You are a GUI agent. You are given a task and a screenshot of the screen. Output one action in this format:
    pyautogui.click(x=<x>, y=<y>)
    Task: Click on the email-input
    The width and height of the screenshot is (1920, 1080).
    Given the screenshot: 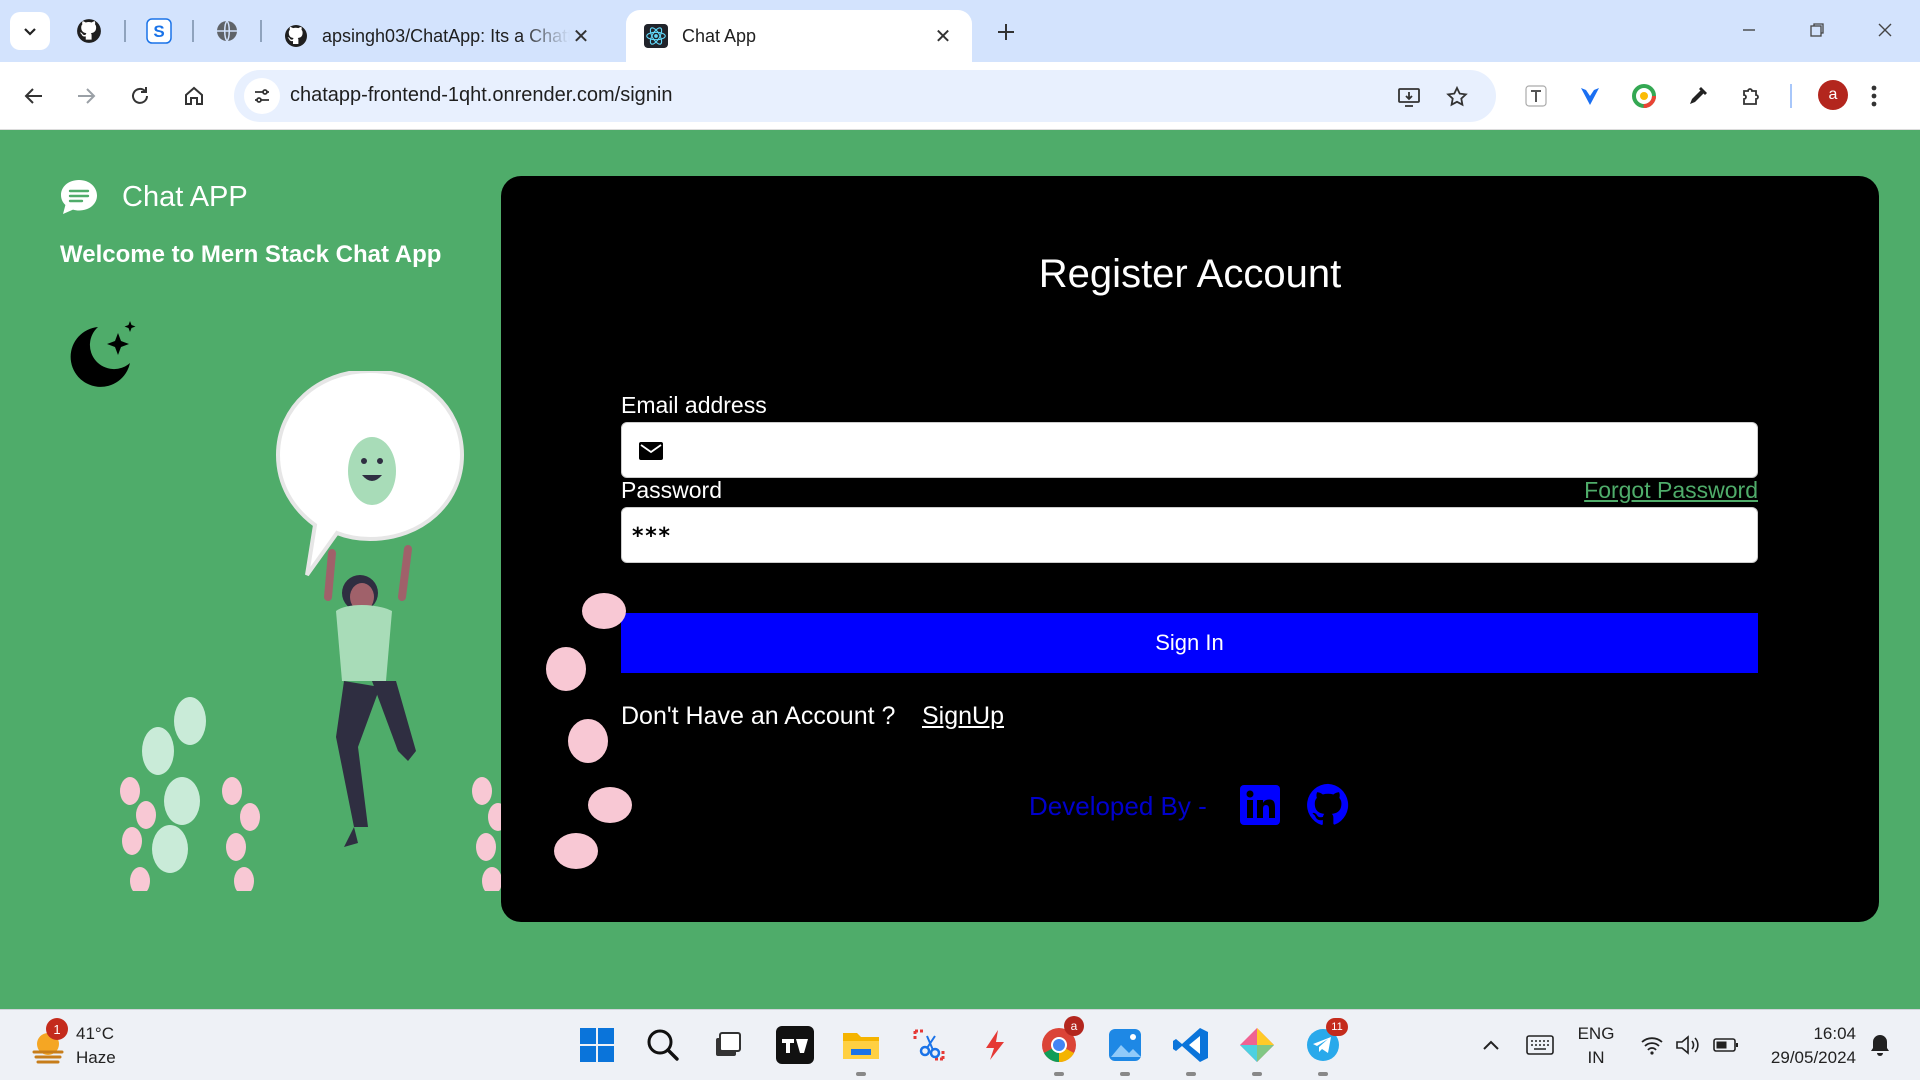 What is the action you would take?
    pyautogui.click(x=1208, y=451)
    